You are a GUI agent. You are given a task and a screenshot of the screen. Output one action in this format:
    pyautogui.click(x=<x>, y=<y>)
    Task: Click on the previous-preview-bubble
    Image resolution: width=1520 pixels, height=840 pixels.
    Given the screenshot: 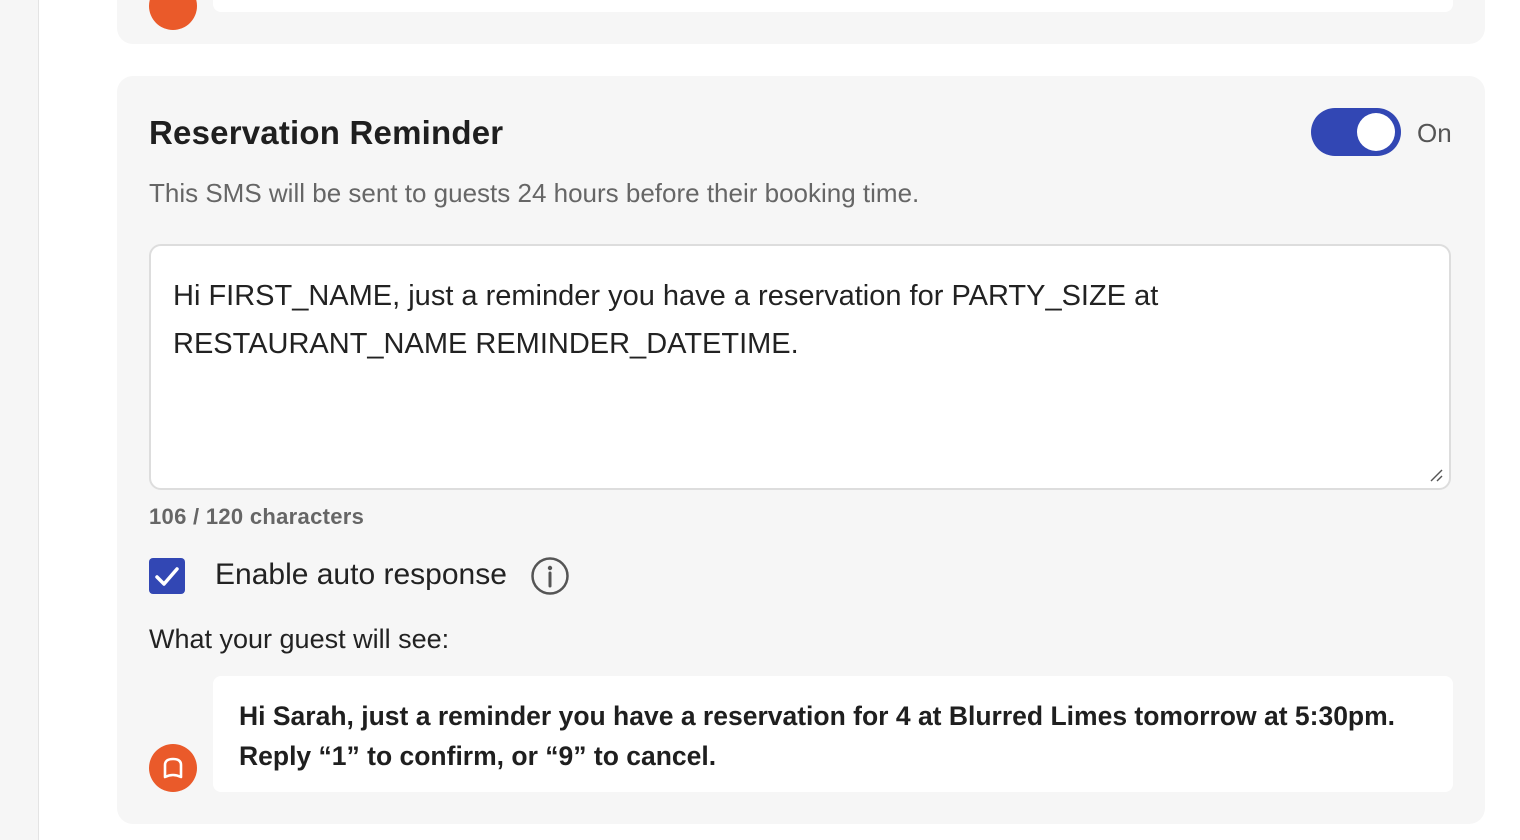 What is the action you would take?
    pyautogui.click(x=833, y=6)
    